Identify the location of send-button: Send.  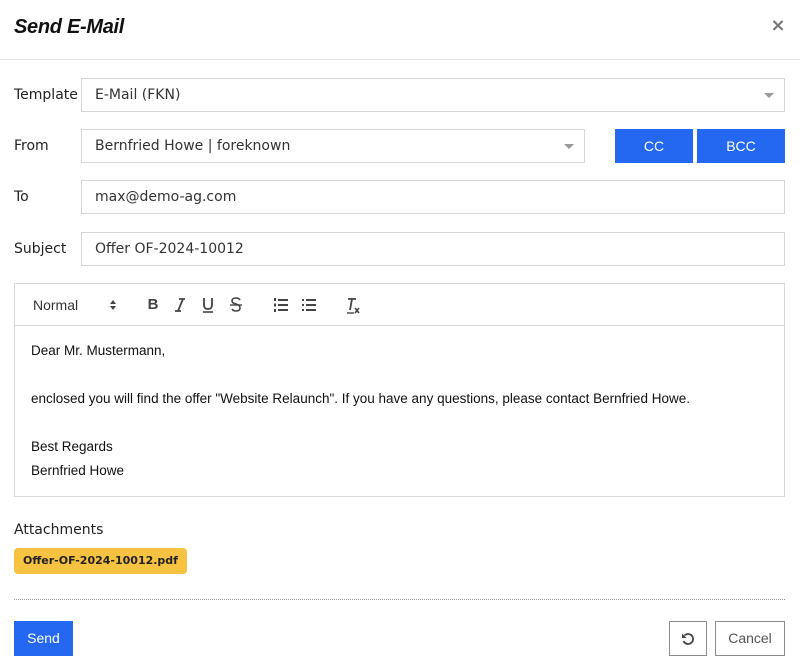
(43, 638).